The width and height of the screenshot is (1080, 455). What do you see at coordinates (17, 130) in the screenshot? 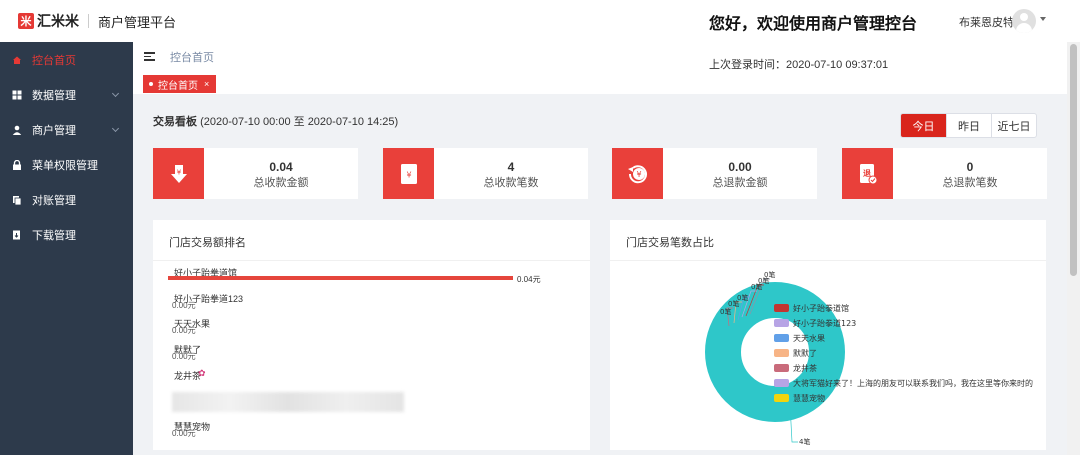
I see `user-icon` at bounding box center [17, 130].